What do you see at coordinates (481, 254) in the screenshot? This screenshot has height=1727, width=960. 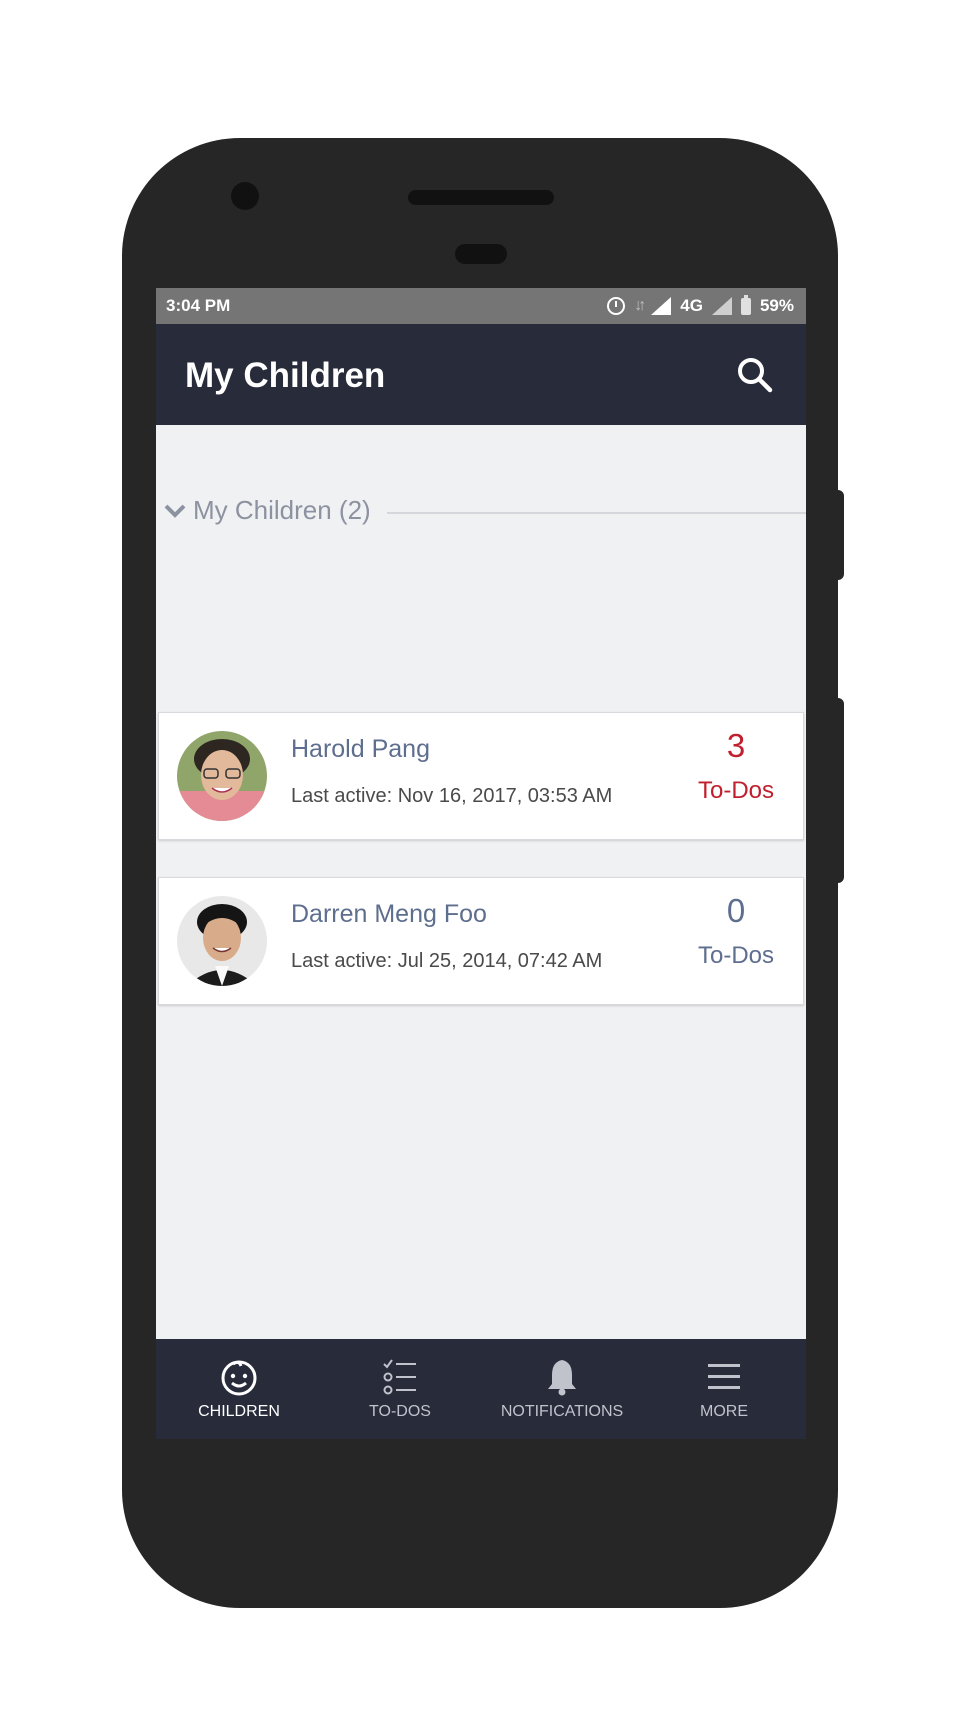 I see `proximity-sensor` at bounding box center [481, 254].